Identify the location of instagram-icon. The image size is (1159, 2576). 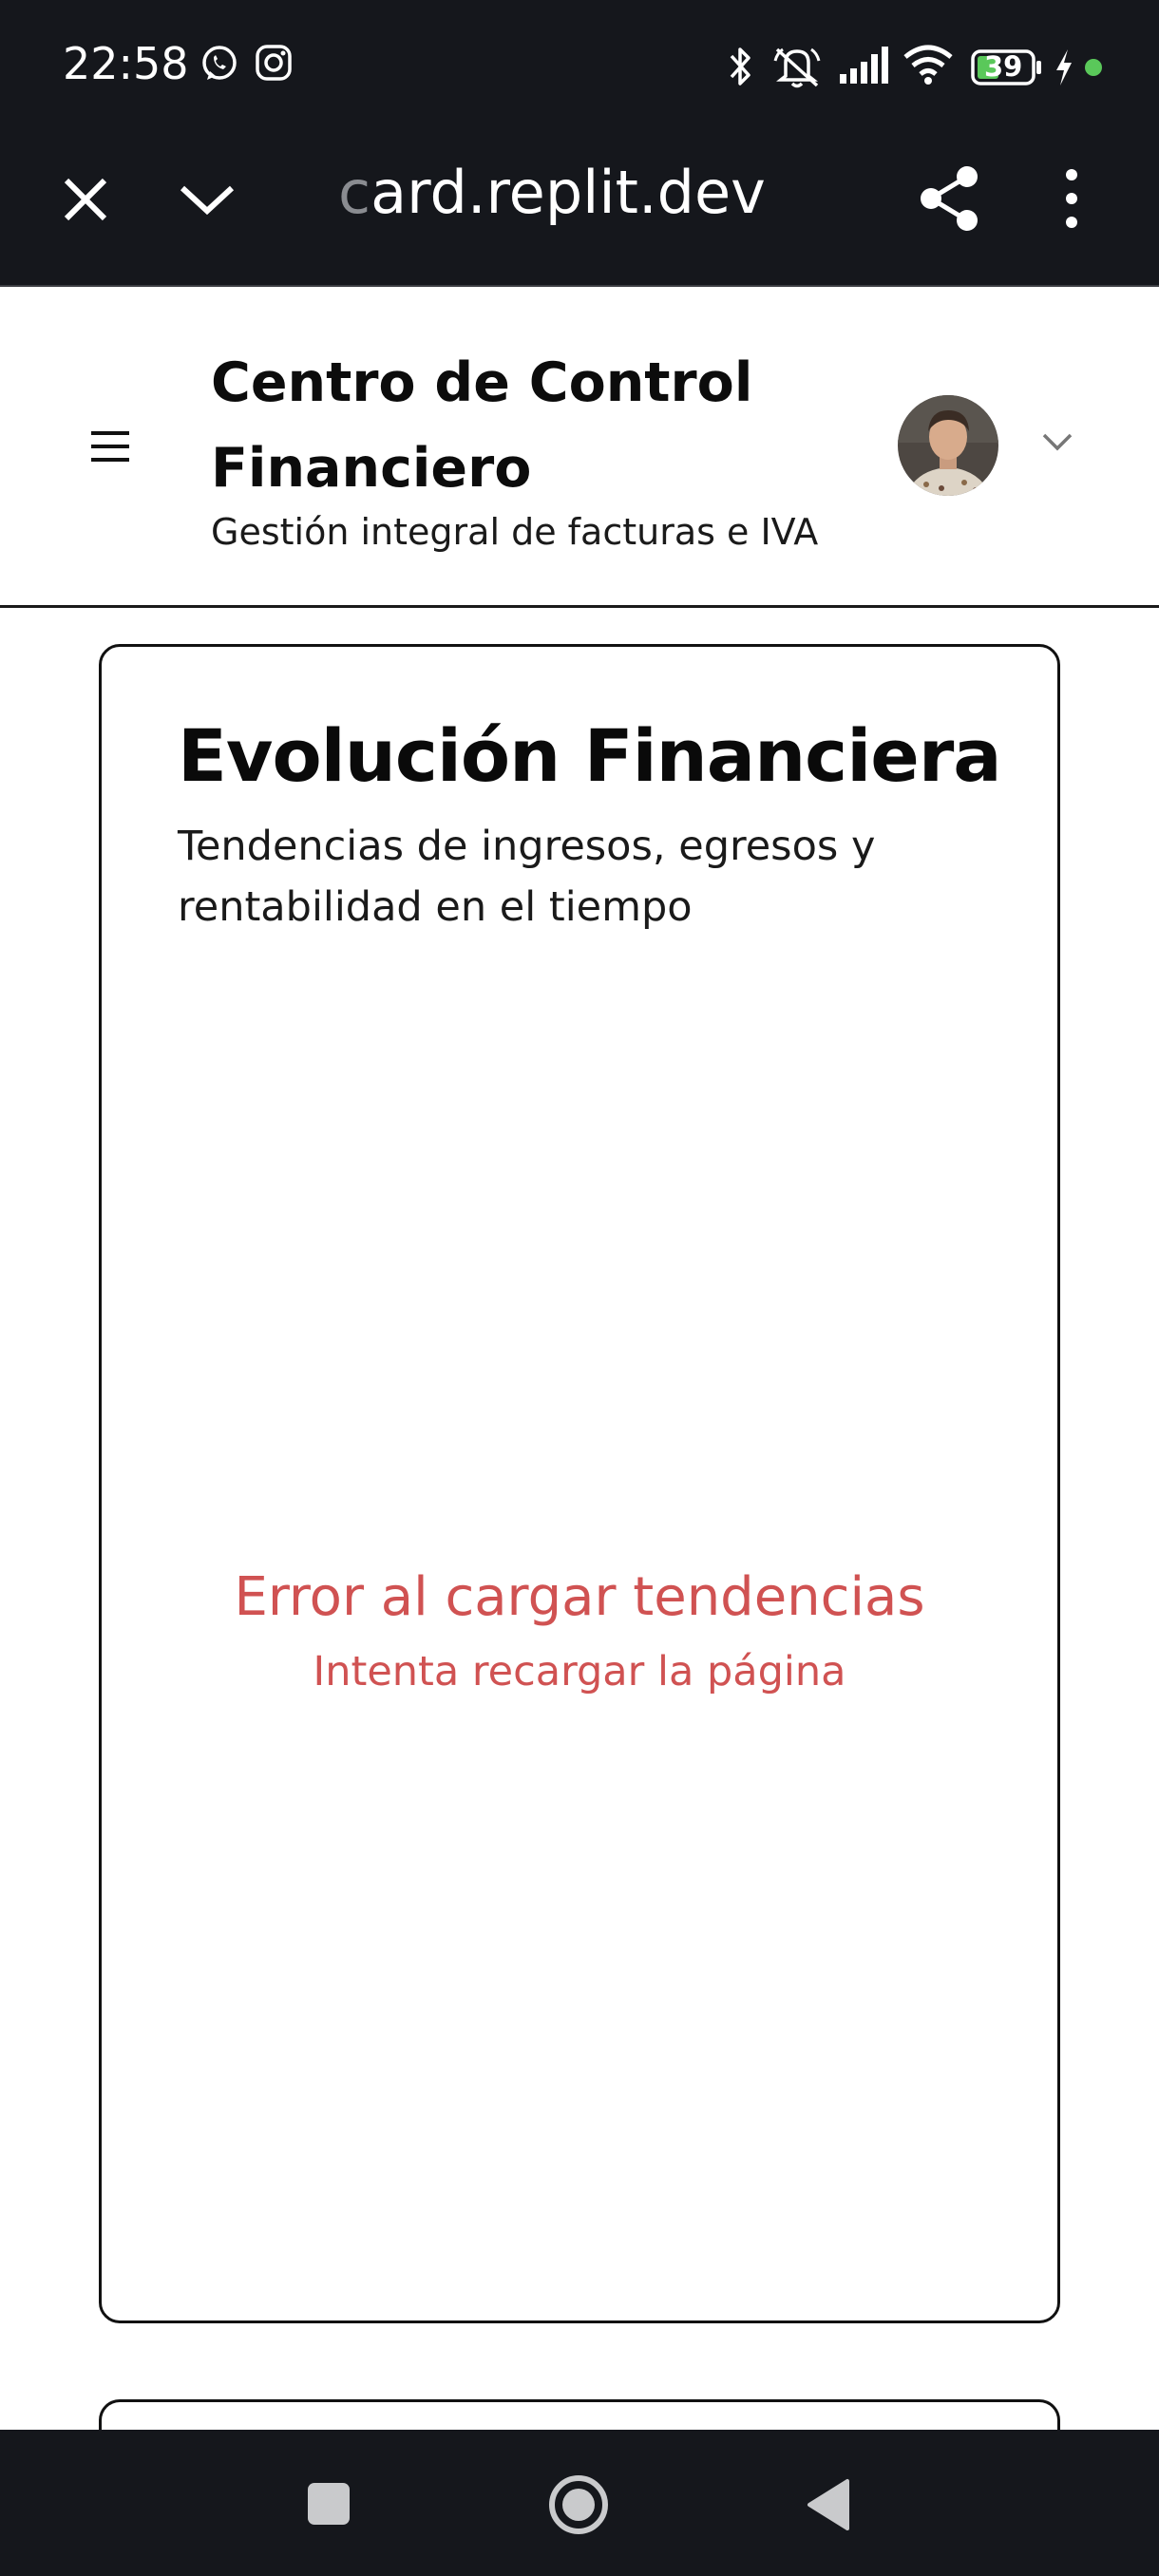
(274, 63).